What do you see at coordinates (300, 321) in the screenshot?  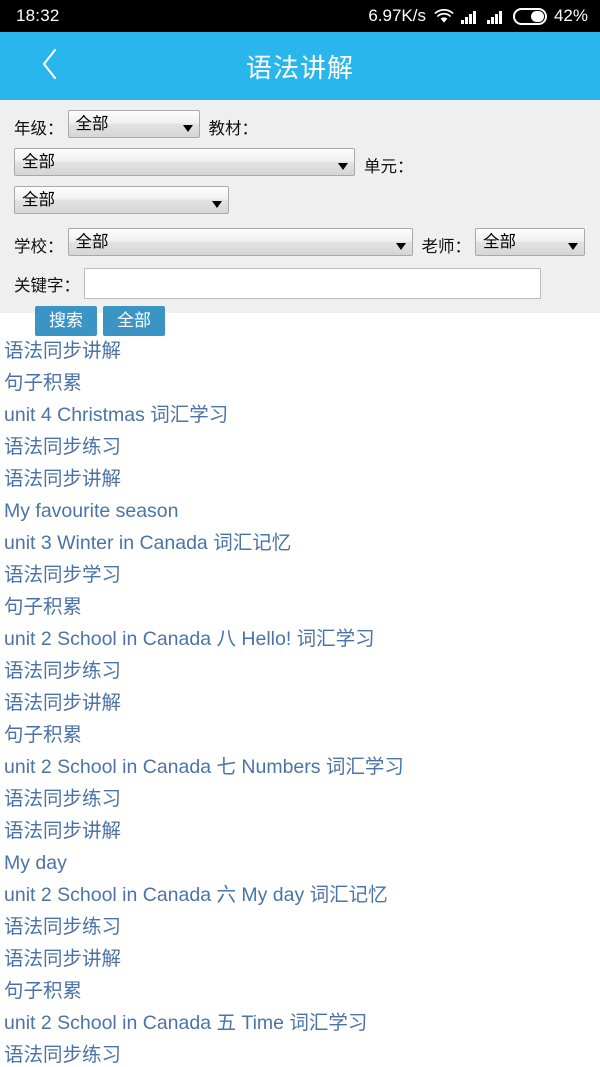 I see `filter-buttons: 搜索 全部` at bounding box center [300, 321].